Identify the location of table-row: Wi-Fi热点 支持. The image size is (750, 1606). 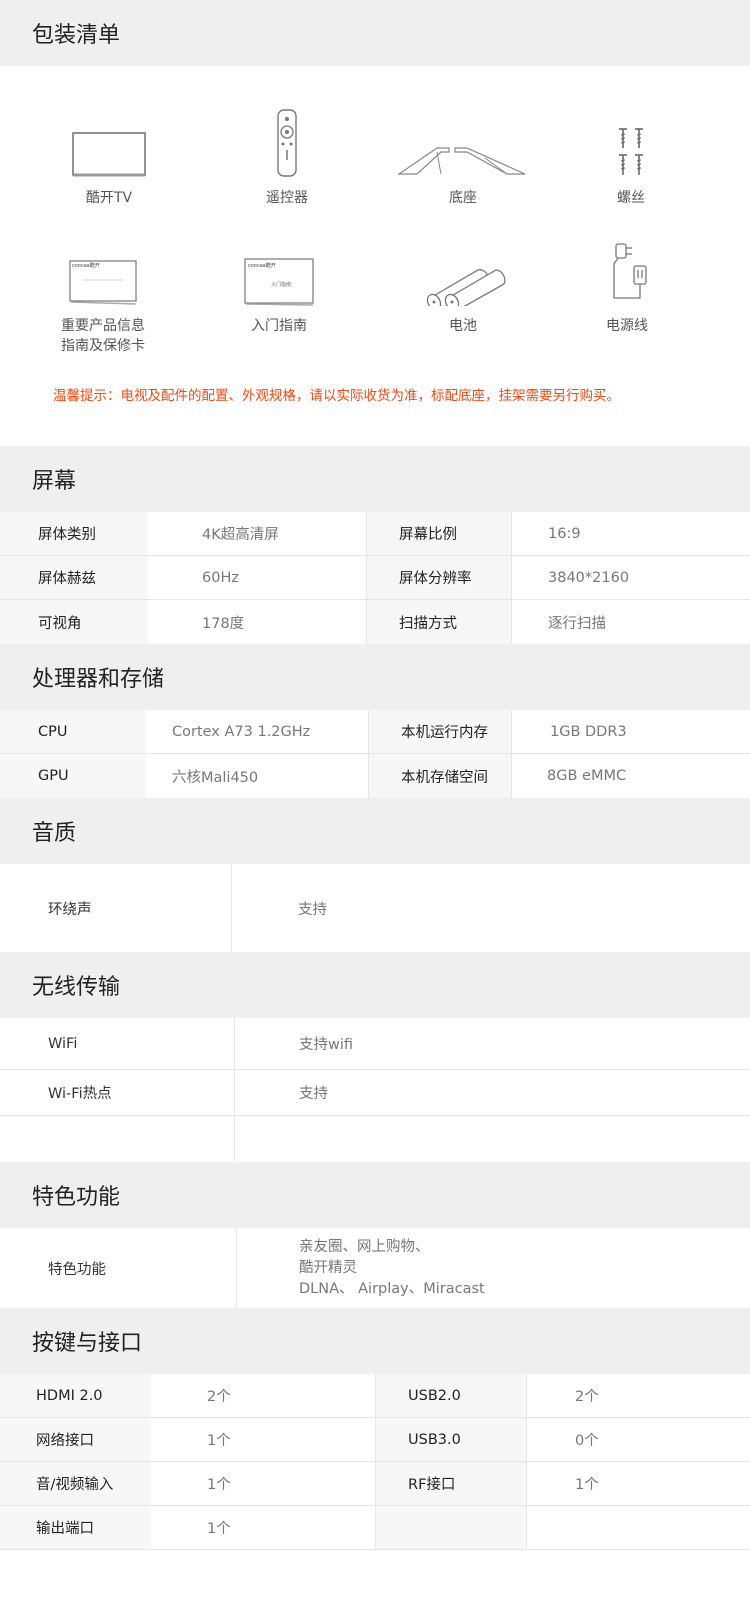
(375, 1093).